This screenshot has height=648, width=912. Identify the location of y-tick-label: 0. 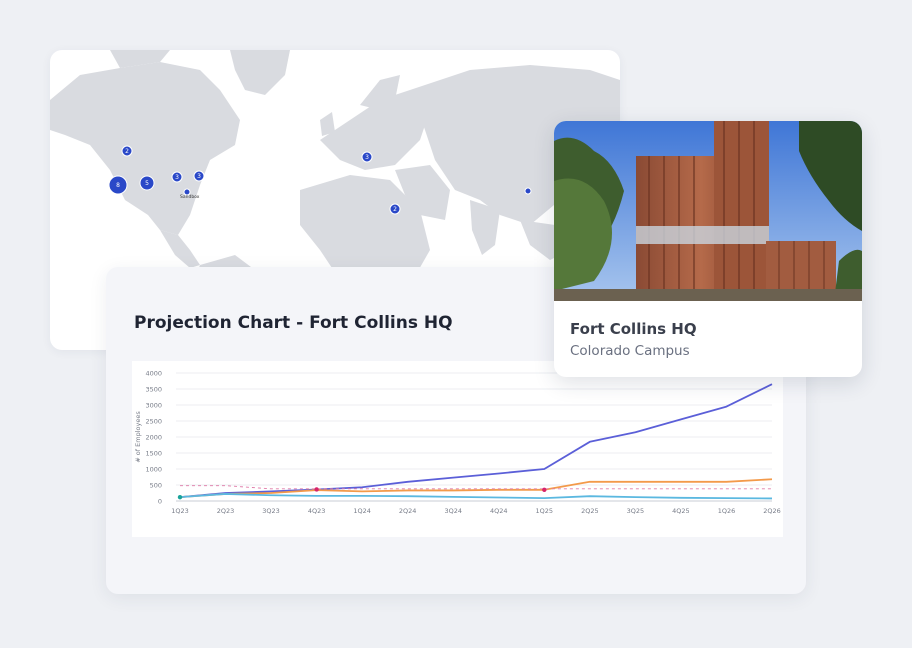
(160, 502).